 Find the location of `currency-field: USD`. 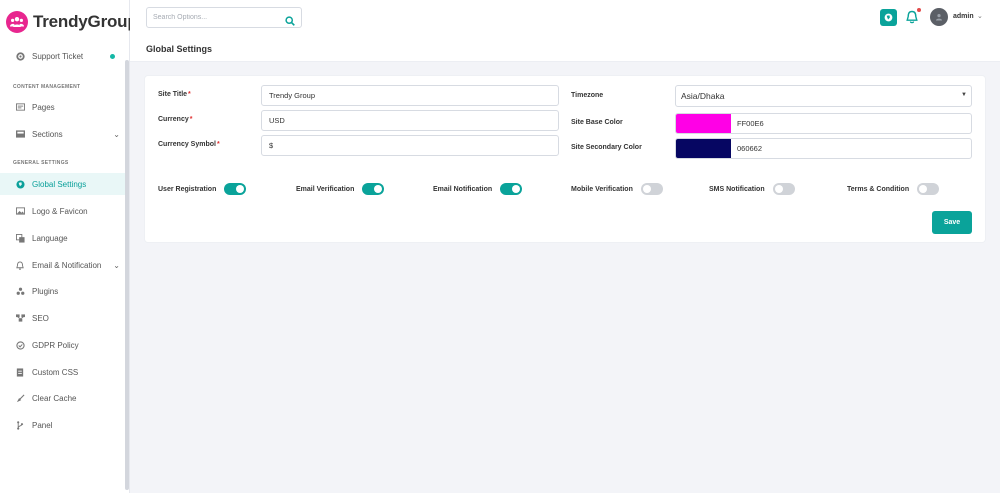

currency-field: USD is located at coordinates (410, 120).